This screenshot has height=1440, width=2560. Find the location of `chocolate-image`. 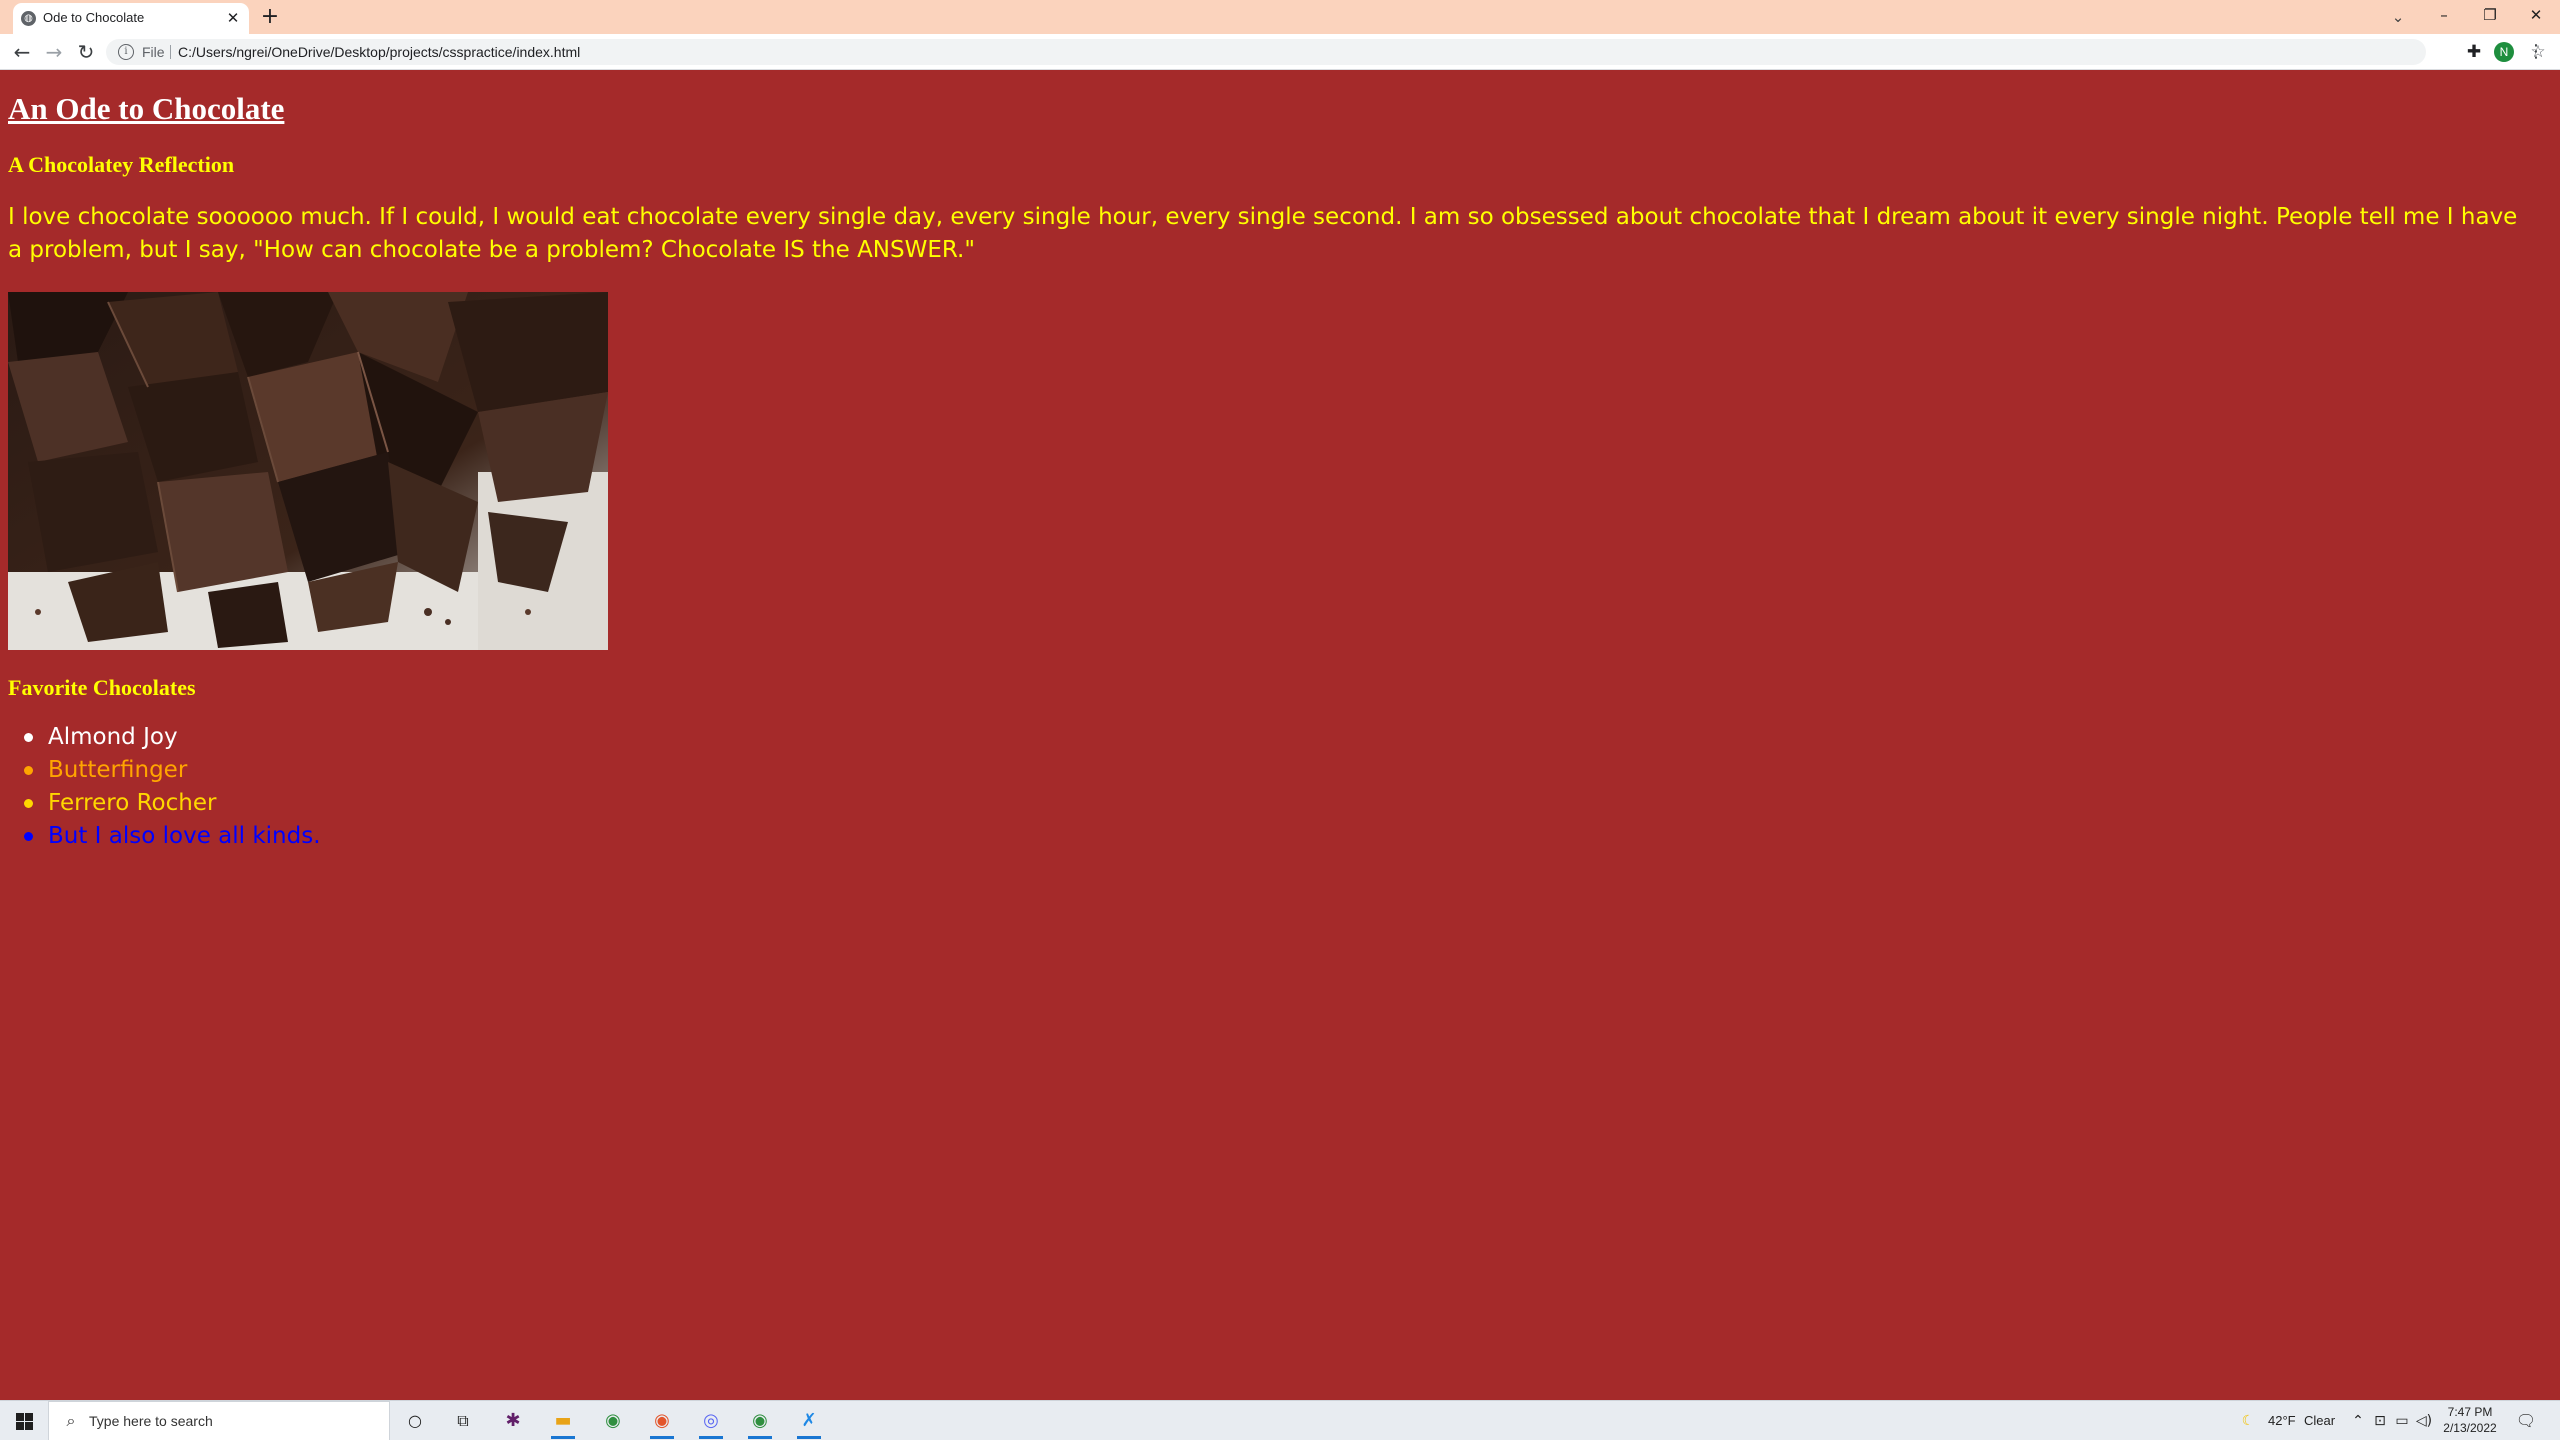

chocolate-image is located at coordinates (308, 471).